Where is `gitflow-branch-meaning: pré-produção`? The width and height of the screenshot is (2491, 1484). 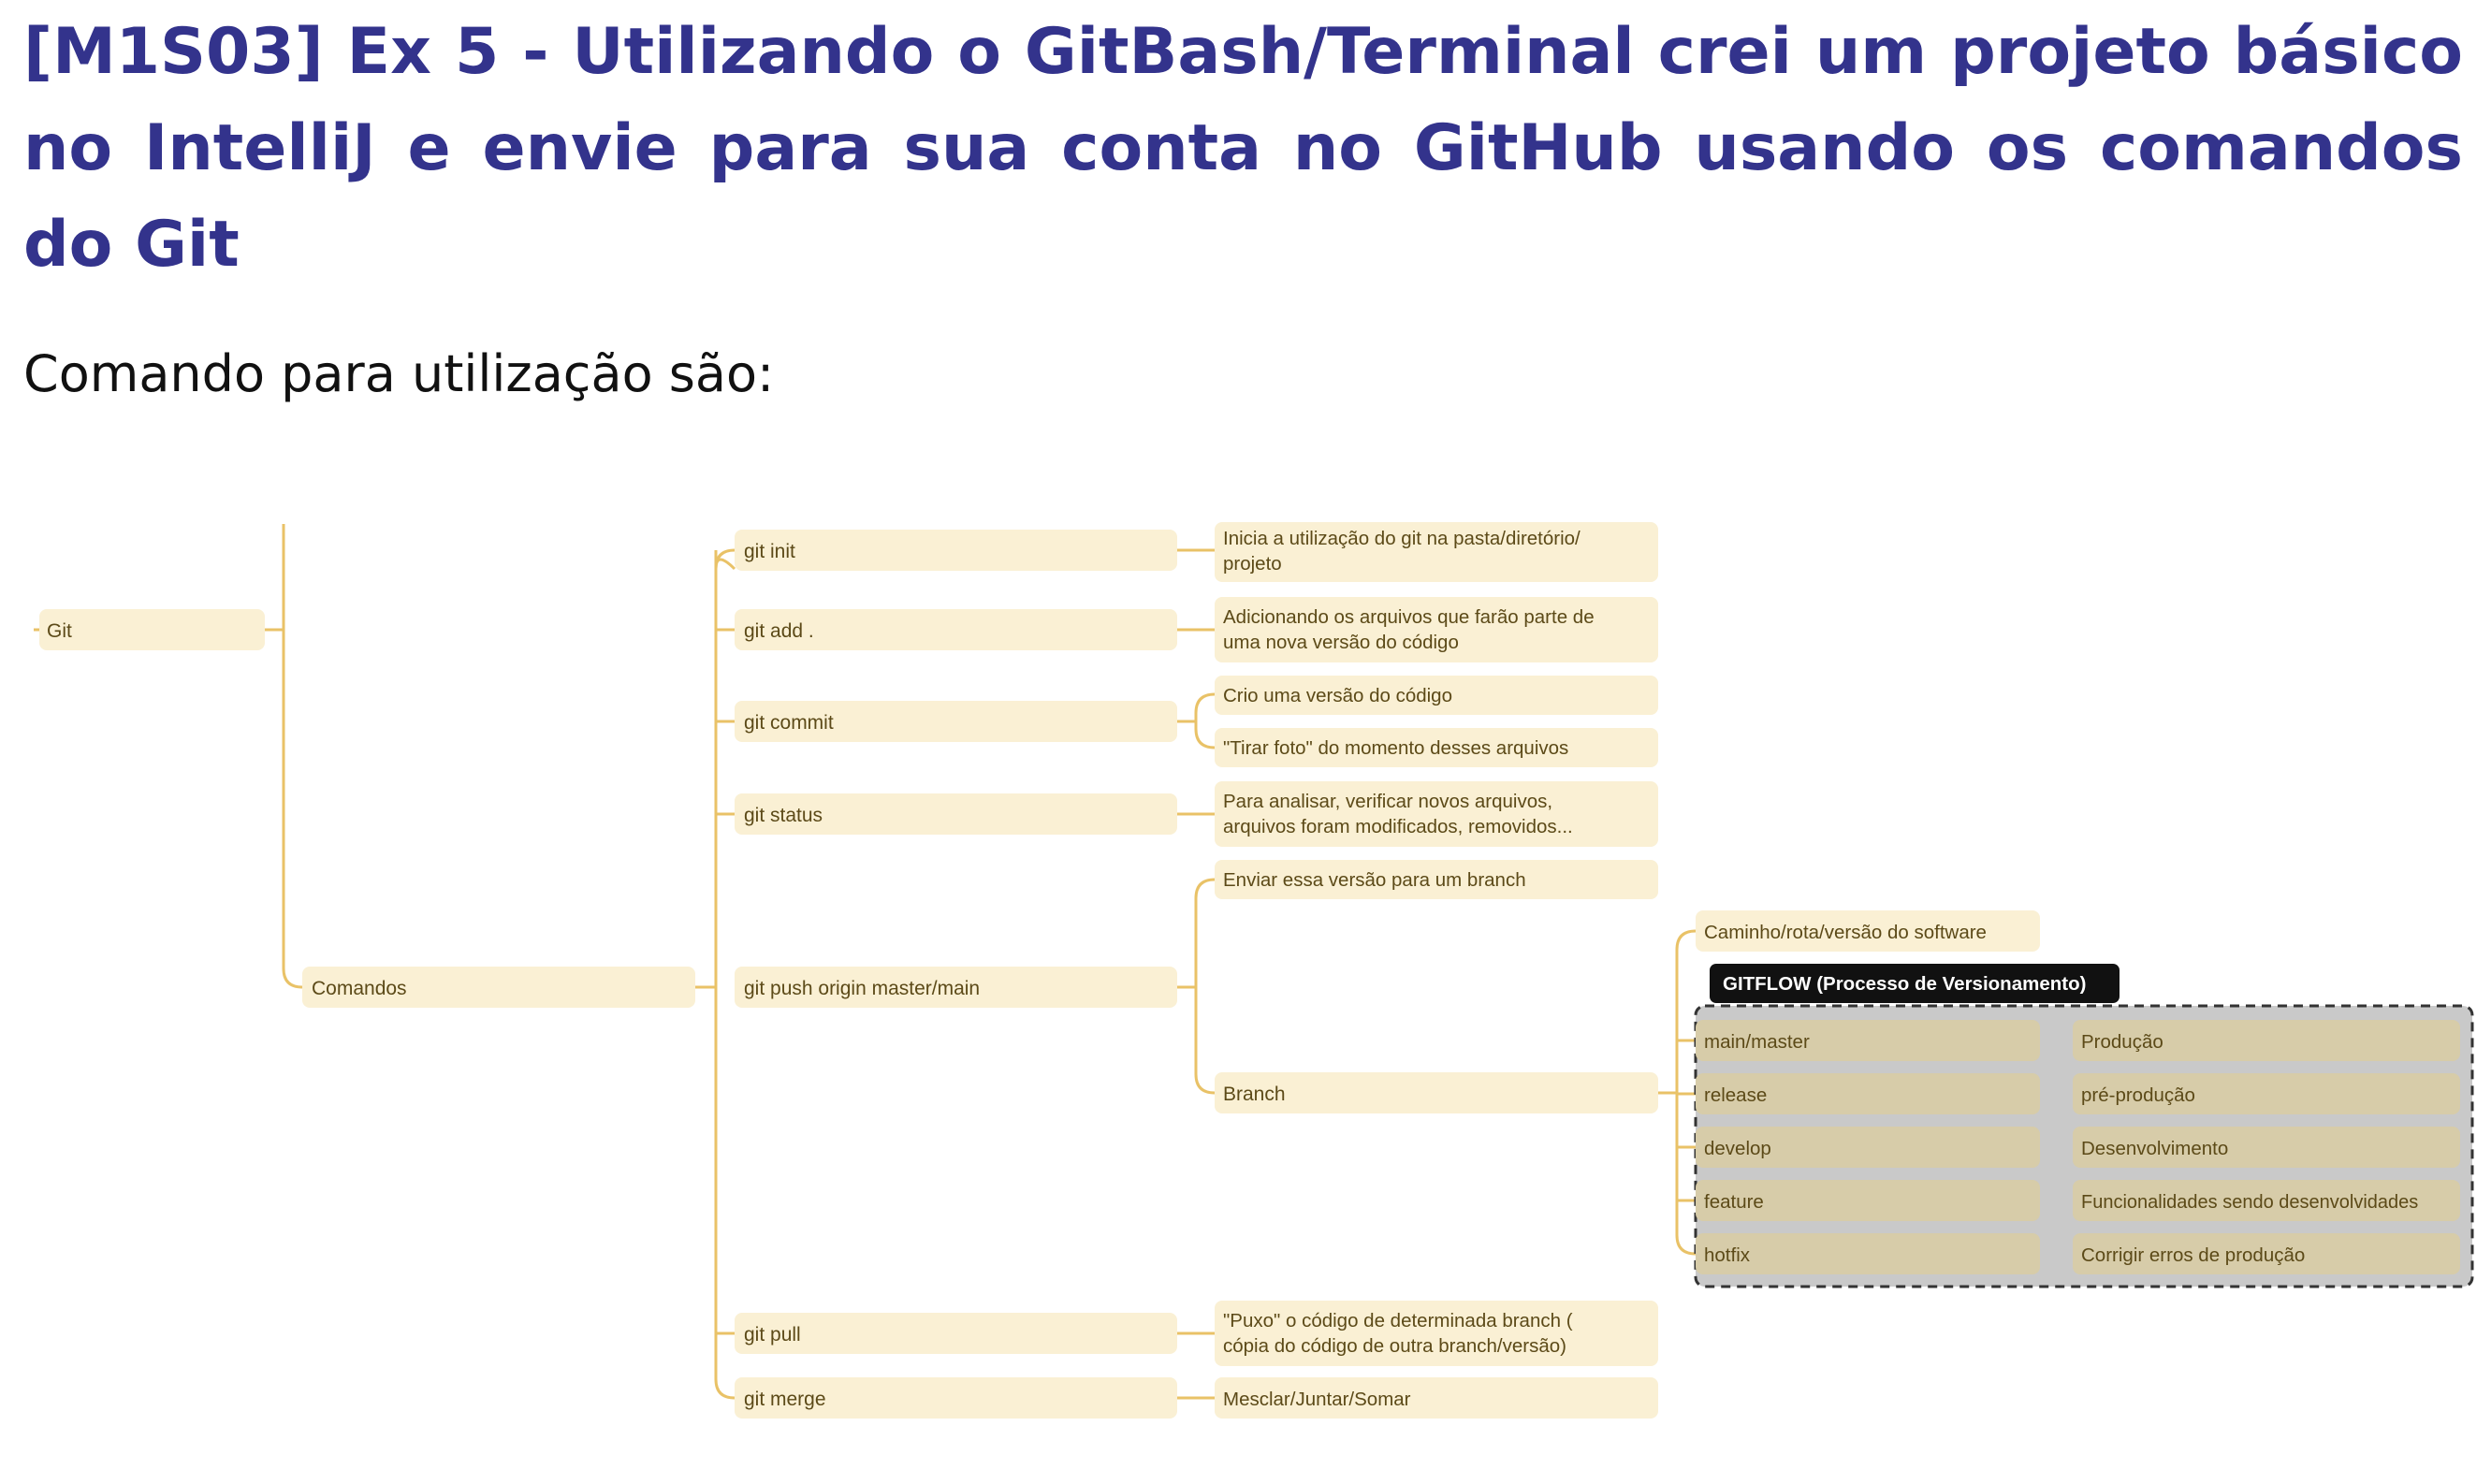 gitflow-branch-meaning: pré-produção is located at coordinates (2138, 1095).